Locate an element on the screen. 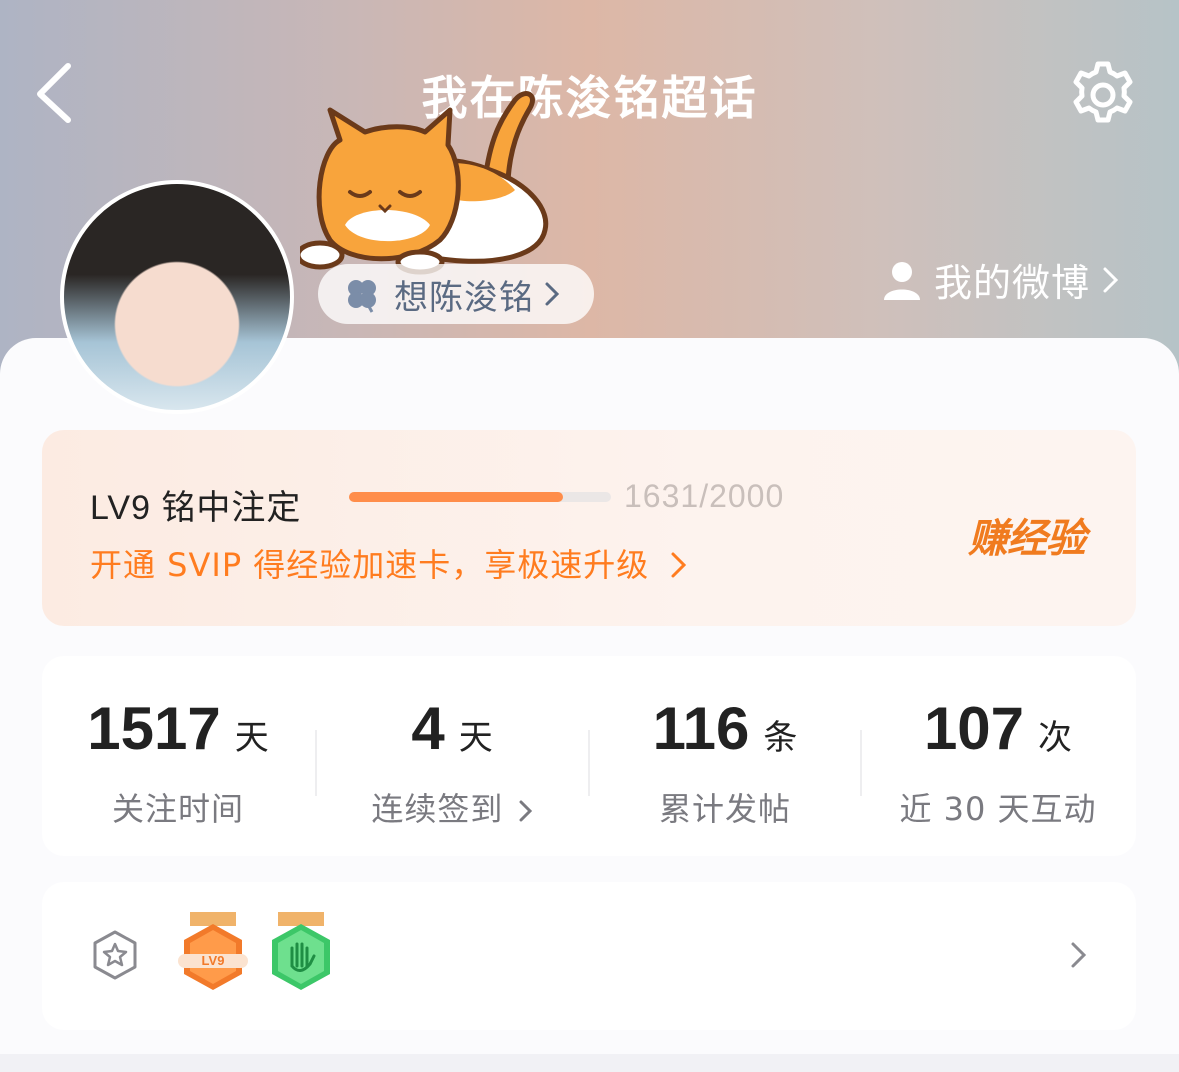 Image resolution: width=1179 pixels, height=1072 pixels. clover-icon is located at coordinates (362, 296).